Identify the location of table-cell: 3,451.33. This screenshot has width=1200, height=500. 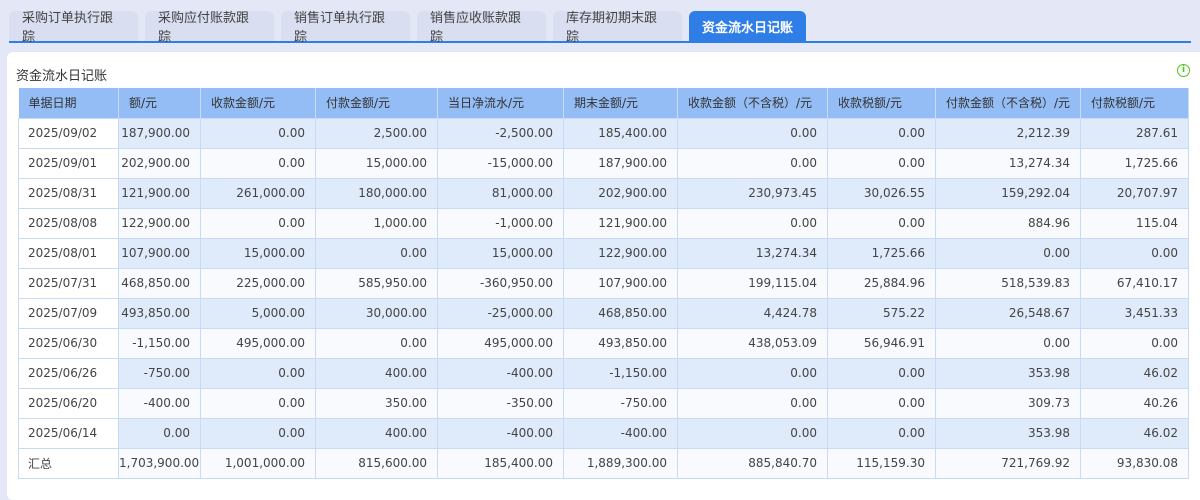
(1134, 313).